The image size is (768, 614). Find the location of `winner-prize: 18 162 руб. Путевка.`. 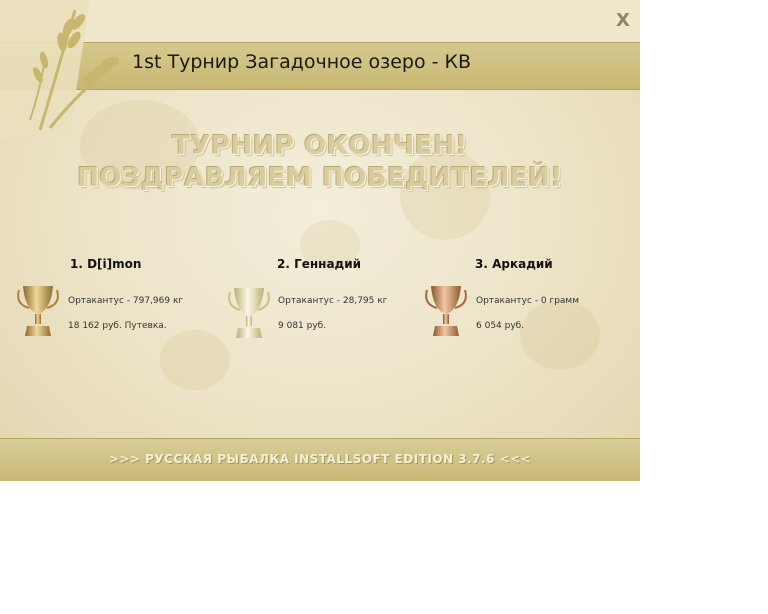

winner-prize: 18 162 руб. Путевка. is located at coordinates (117, 326).